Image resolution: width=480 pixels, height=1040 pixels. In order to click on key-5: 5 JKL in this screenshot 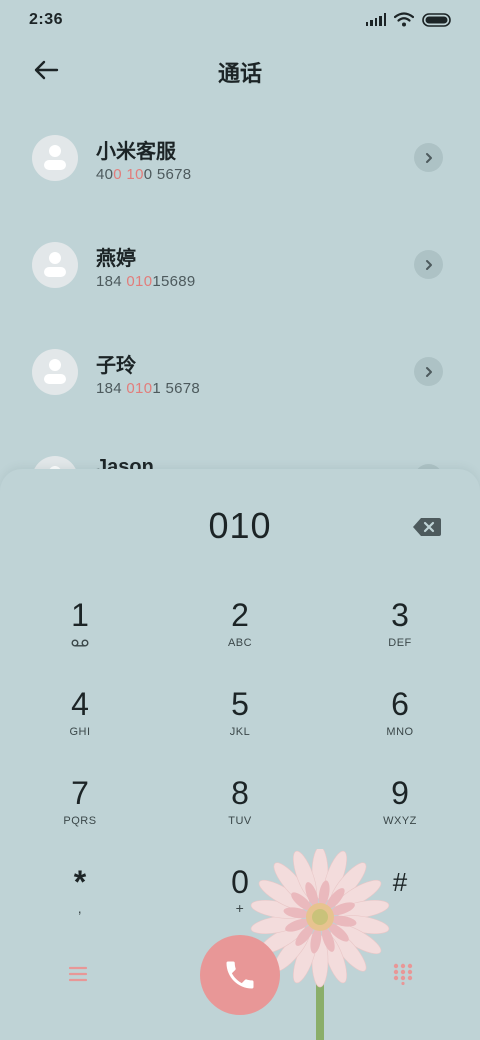, I will do `click(240, 726)`.